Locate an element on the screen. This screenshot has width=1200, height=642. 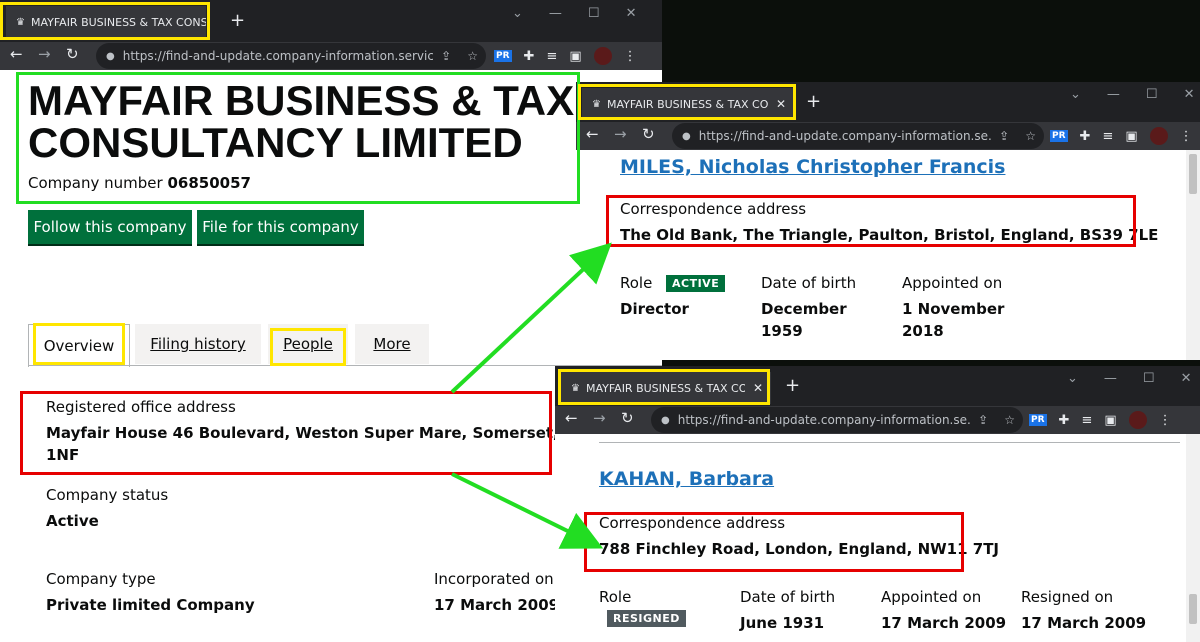
tab-overview: Overview is located at coordinates (79, 345).